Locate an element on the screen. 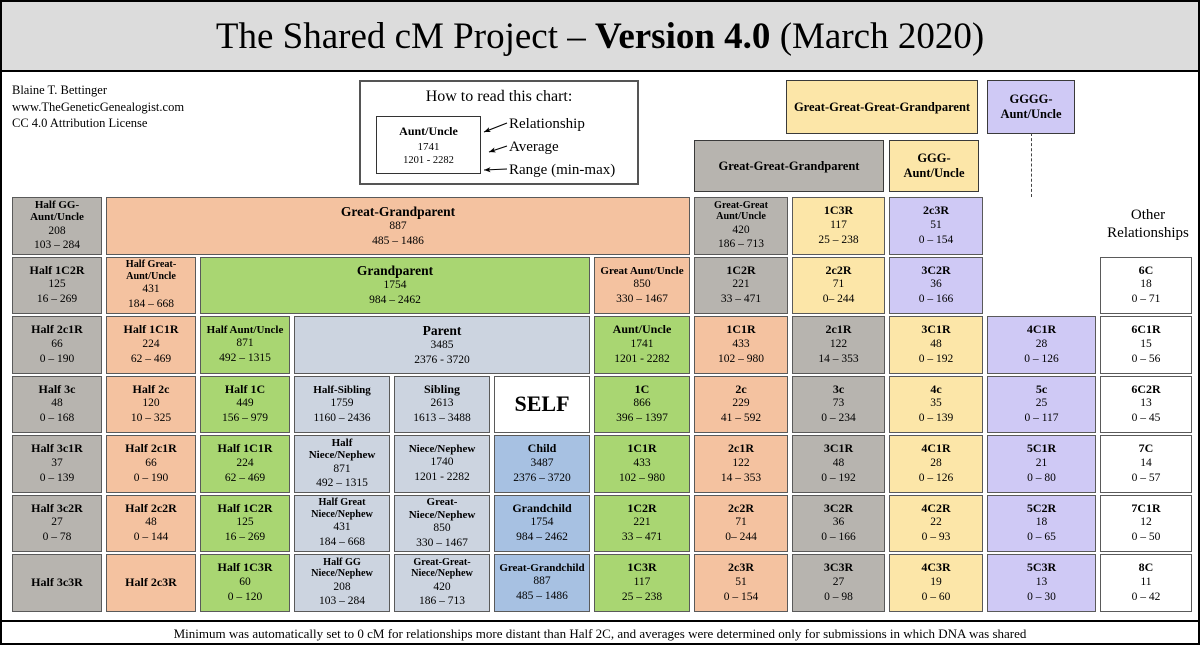  relationship-cell: Great-Great-Niece/Nephew 420 186 – 713 is located at coordinates (442, 583).